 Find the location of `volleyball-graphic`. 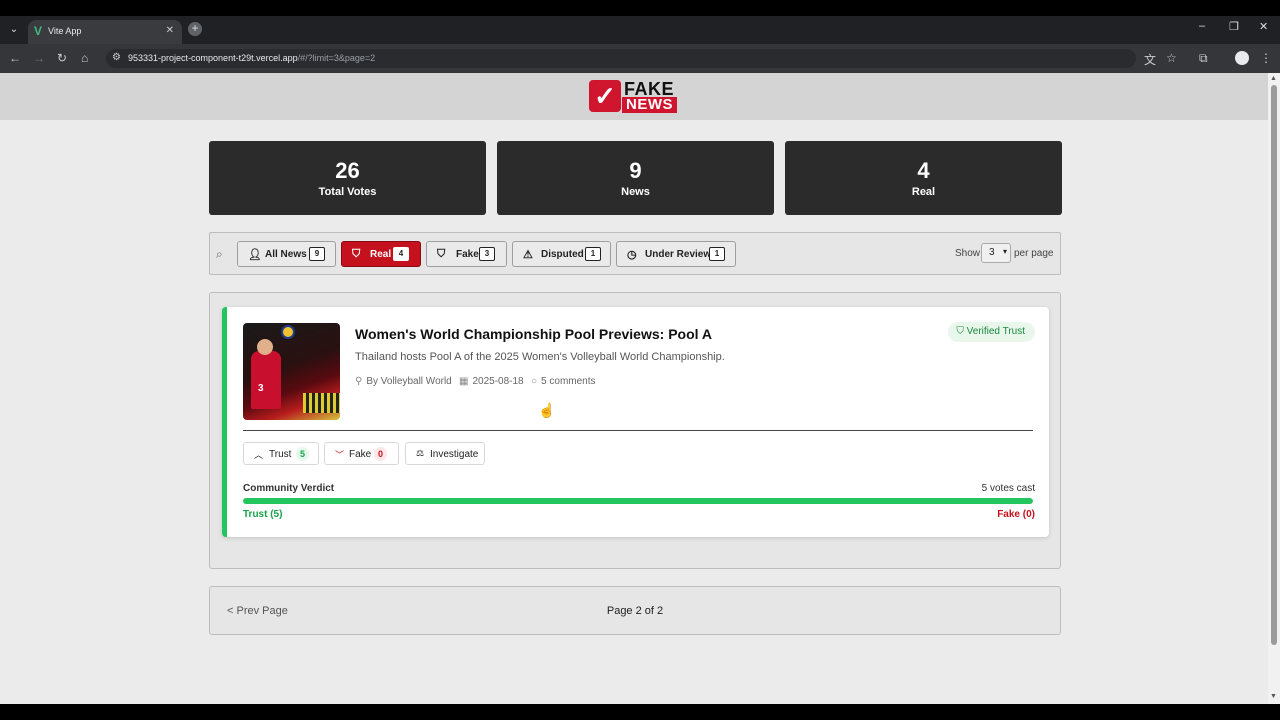

volleyball-graphic is located at coordinates (288, 332).